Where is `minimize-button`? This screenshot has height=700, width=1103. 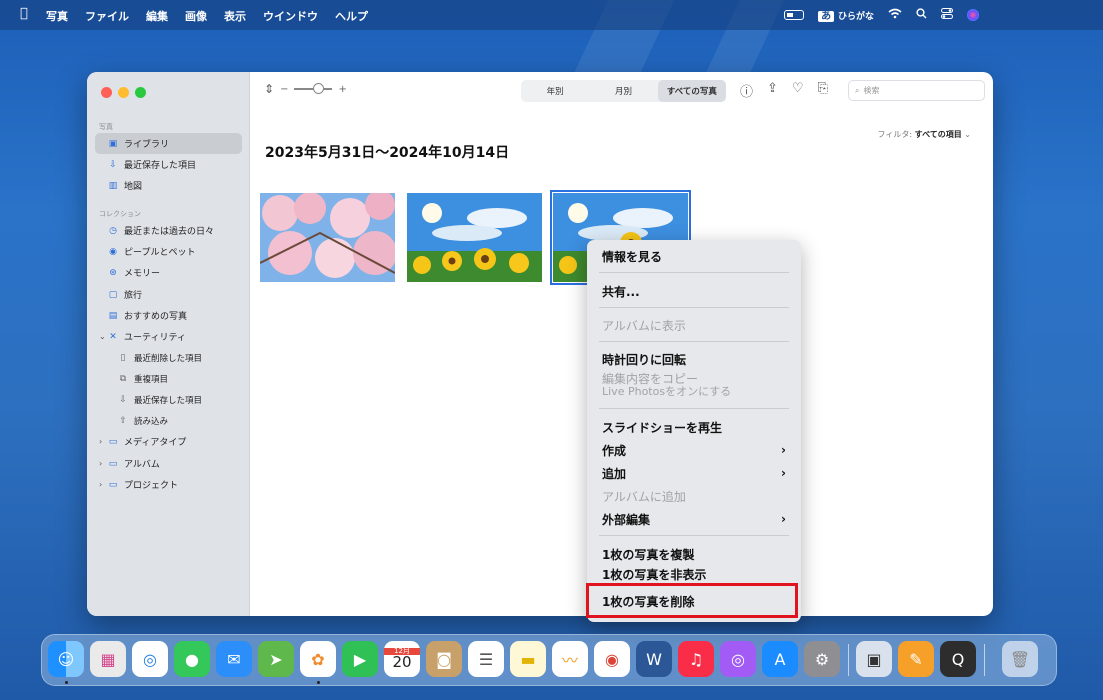
minimize-button is located at coordinates (123, 92).